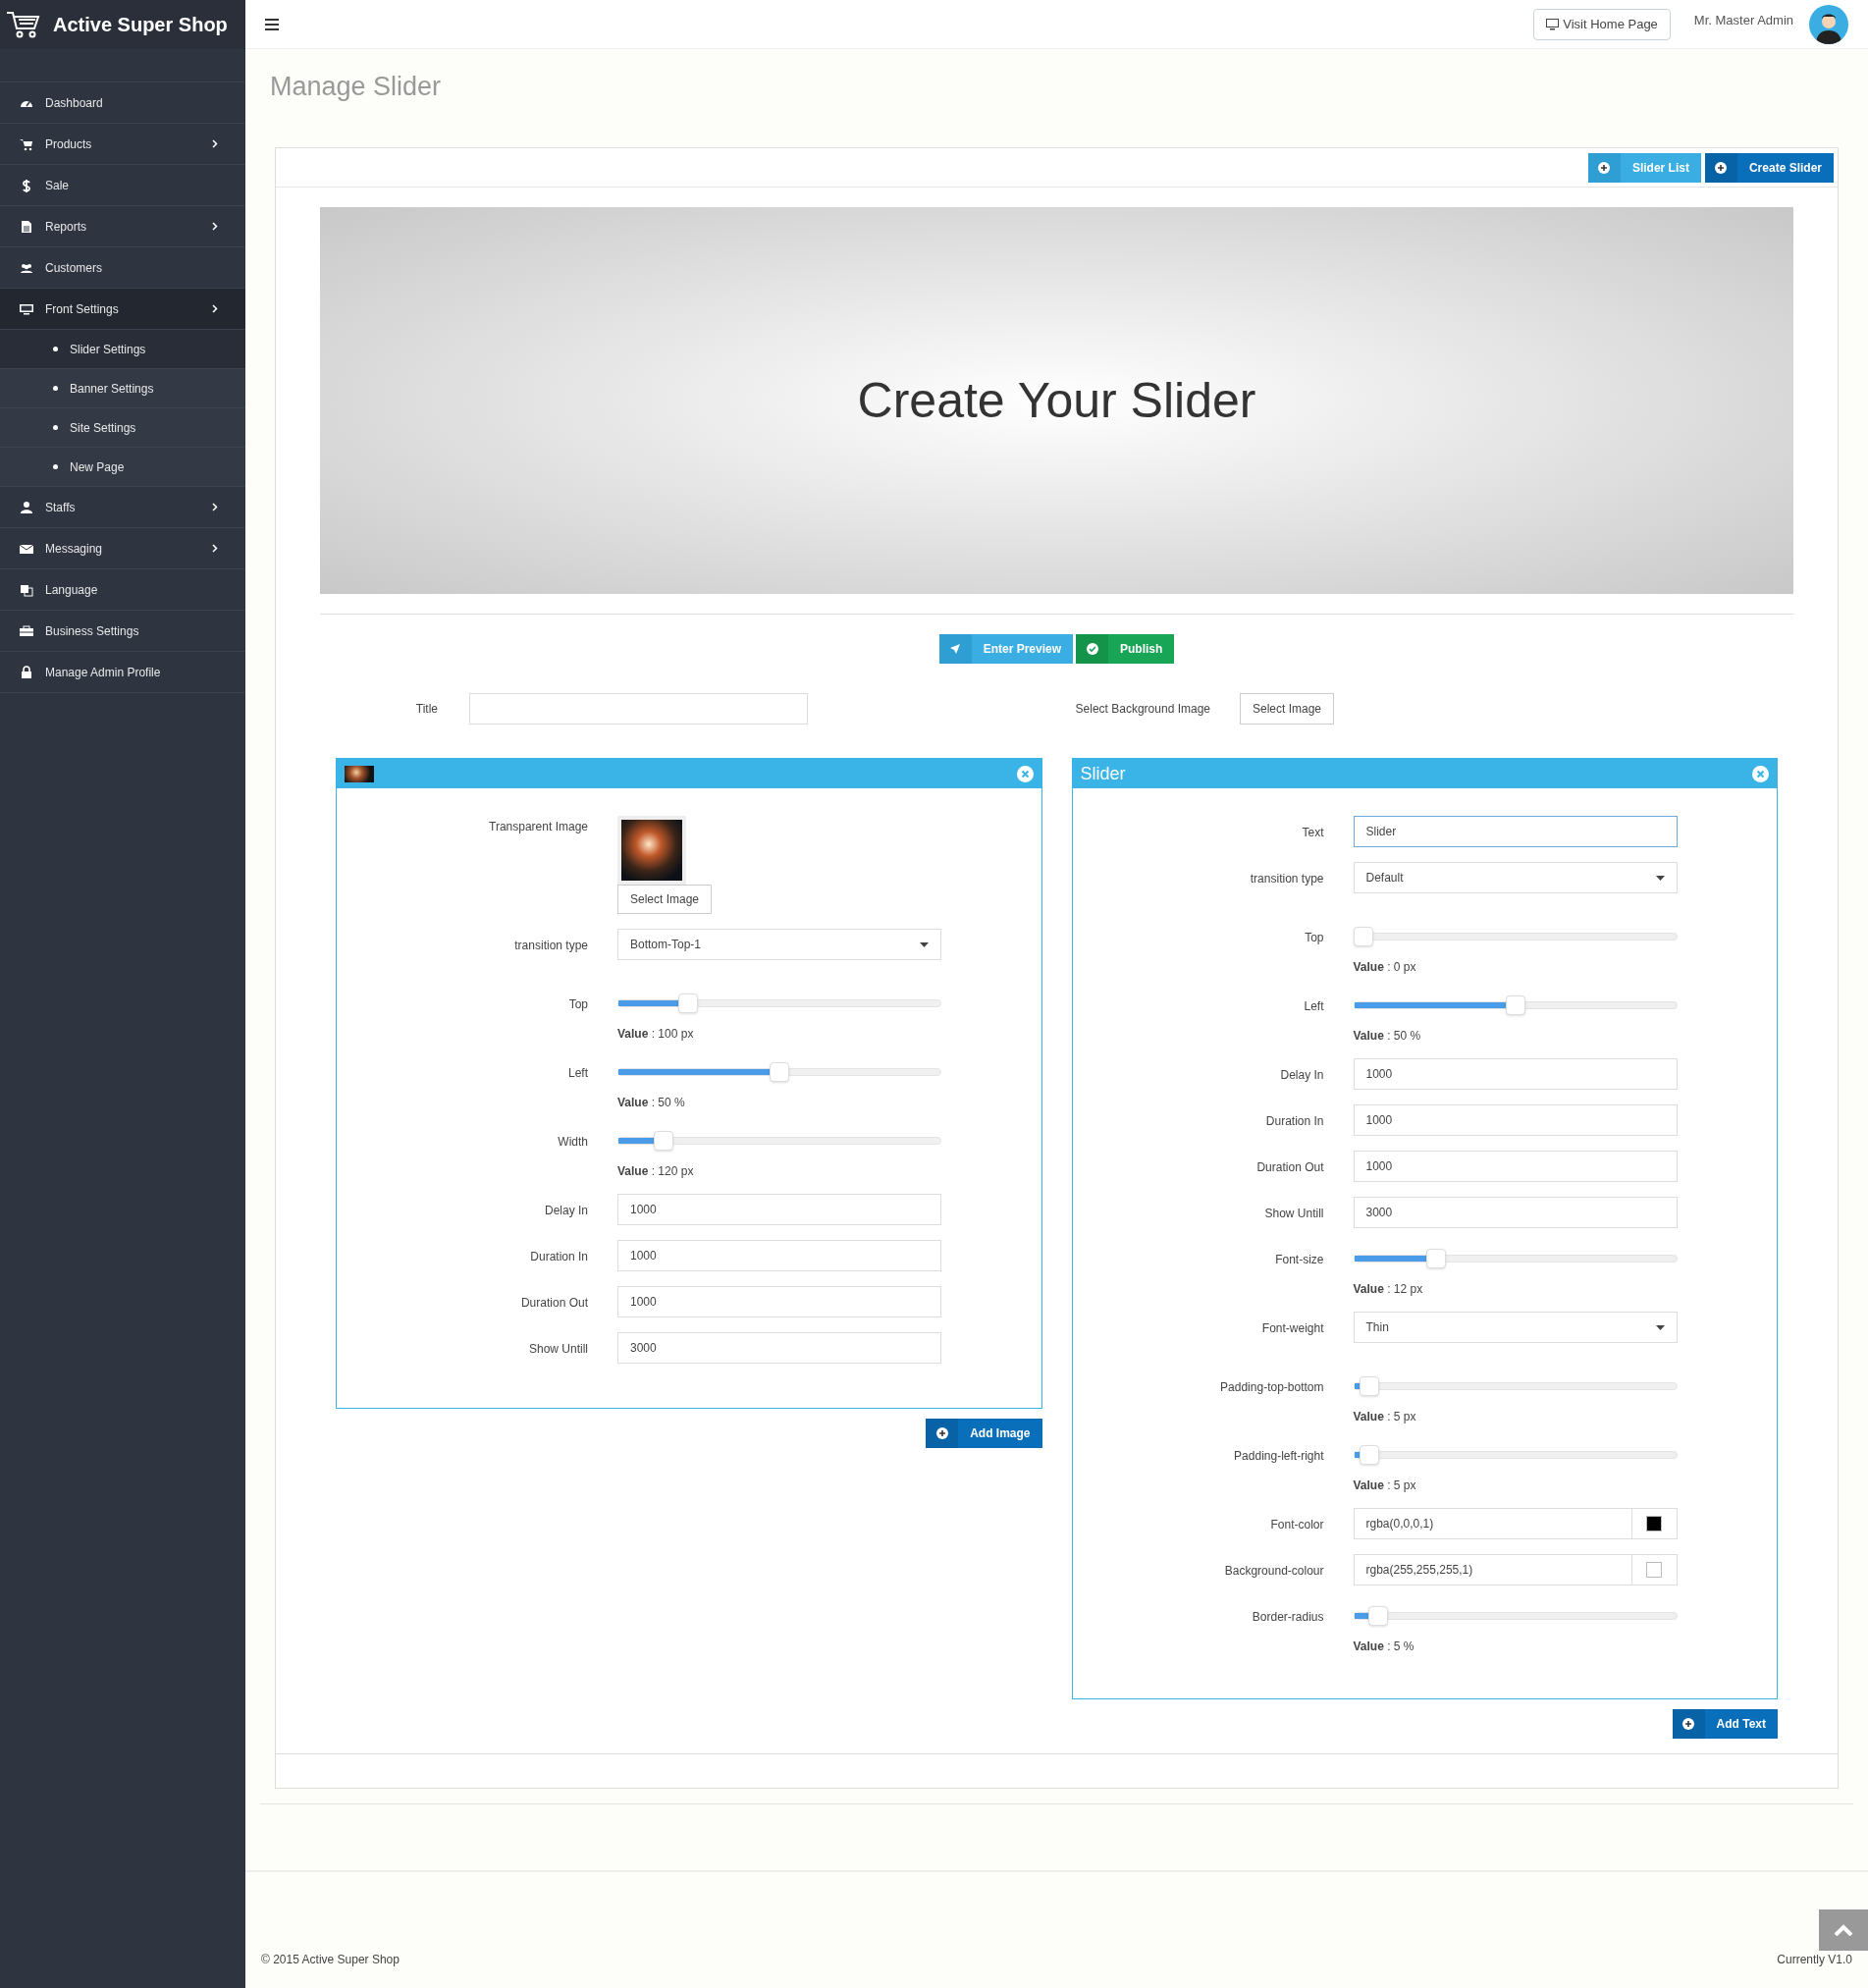 This screenshot has width=1868, height=1988. I want to click on field-label: Duration Out, so click(1290, 1167).